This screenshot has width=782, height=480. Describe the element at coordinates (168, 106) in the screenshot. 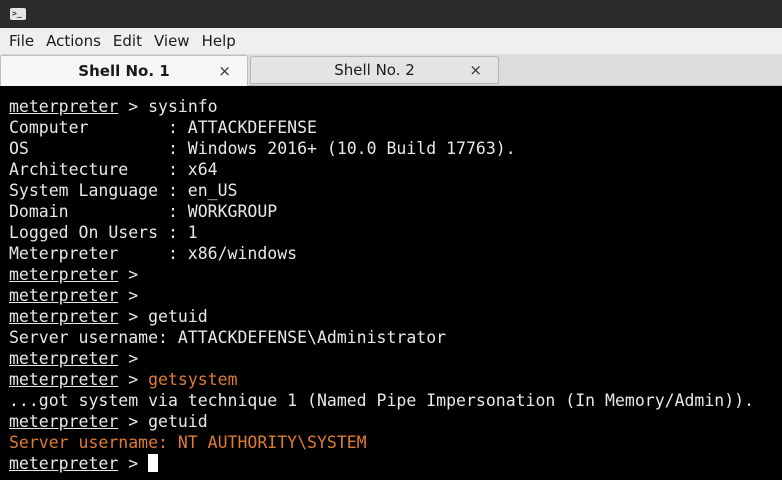

I see `command-text: > sysinfo` at that location.